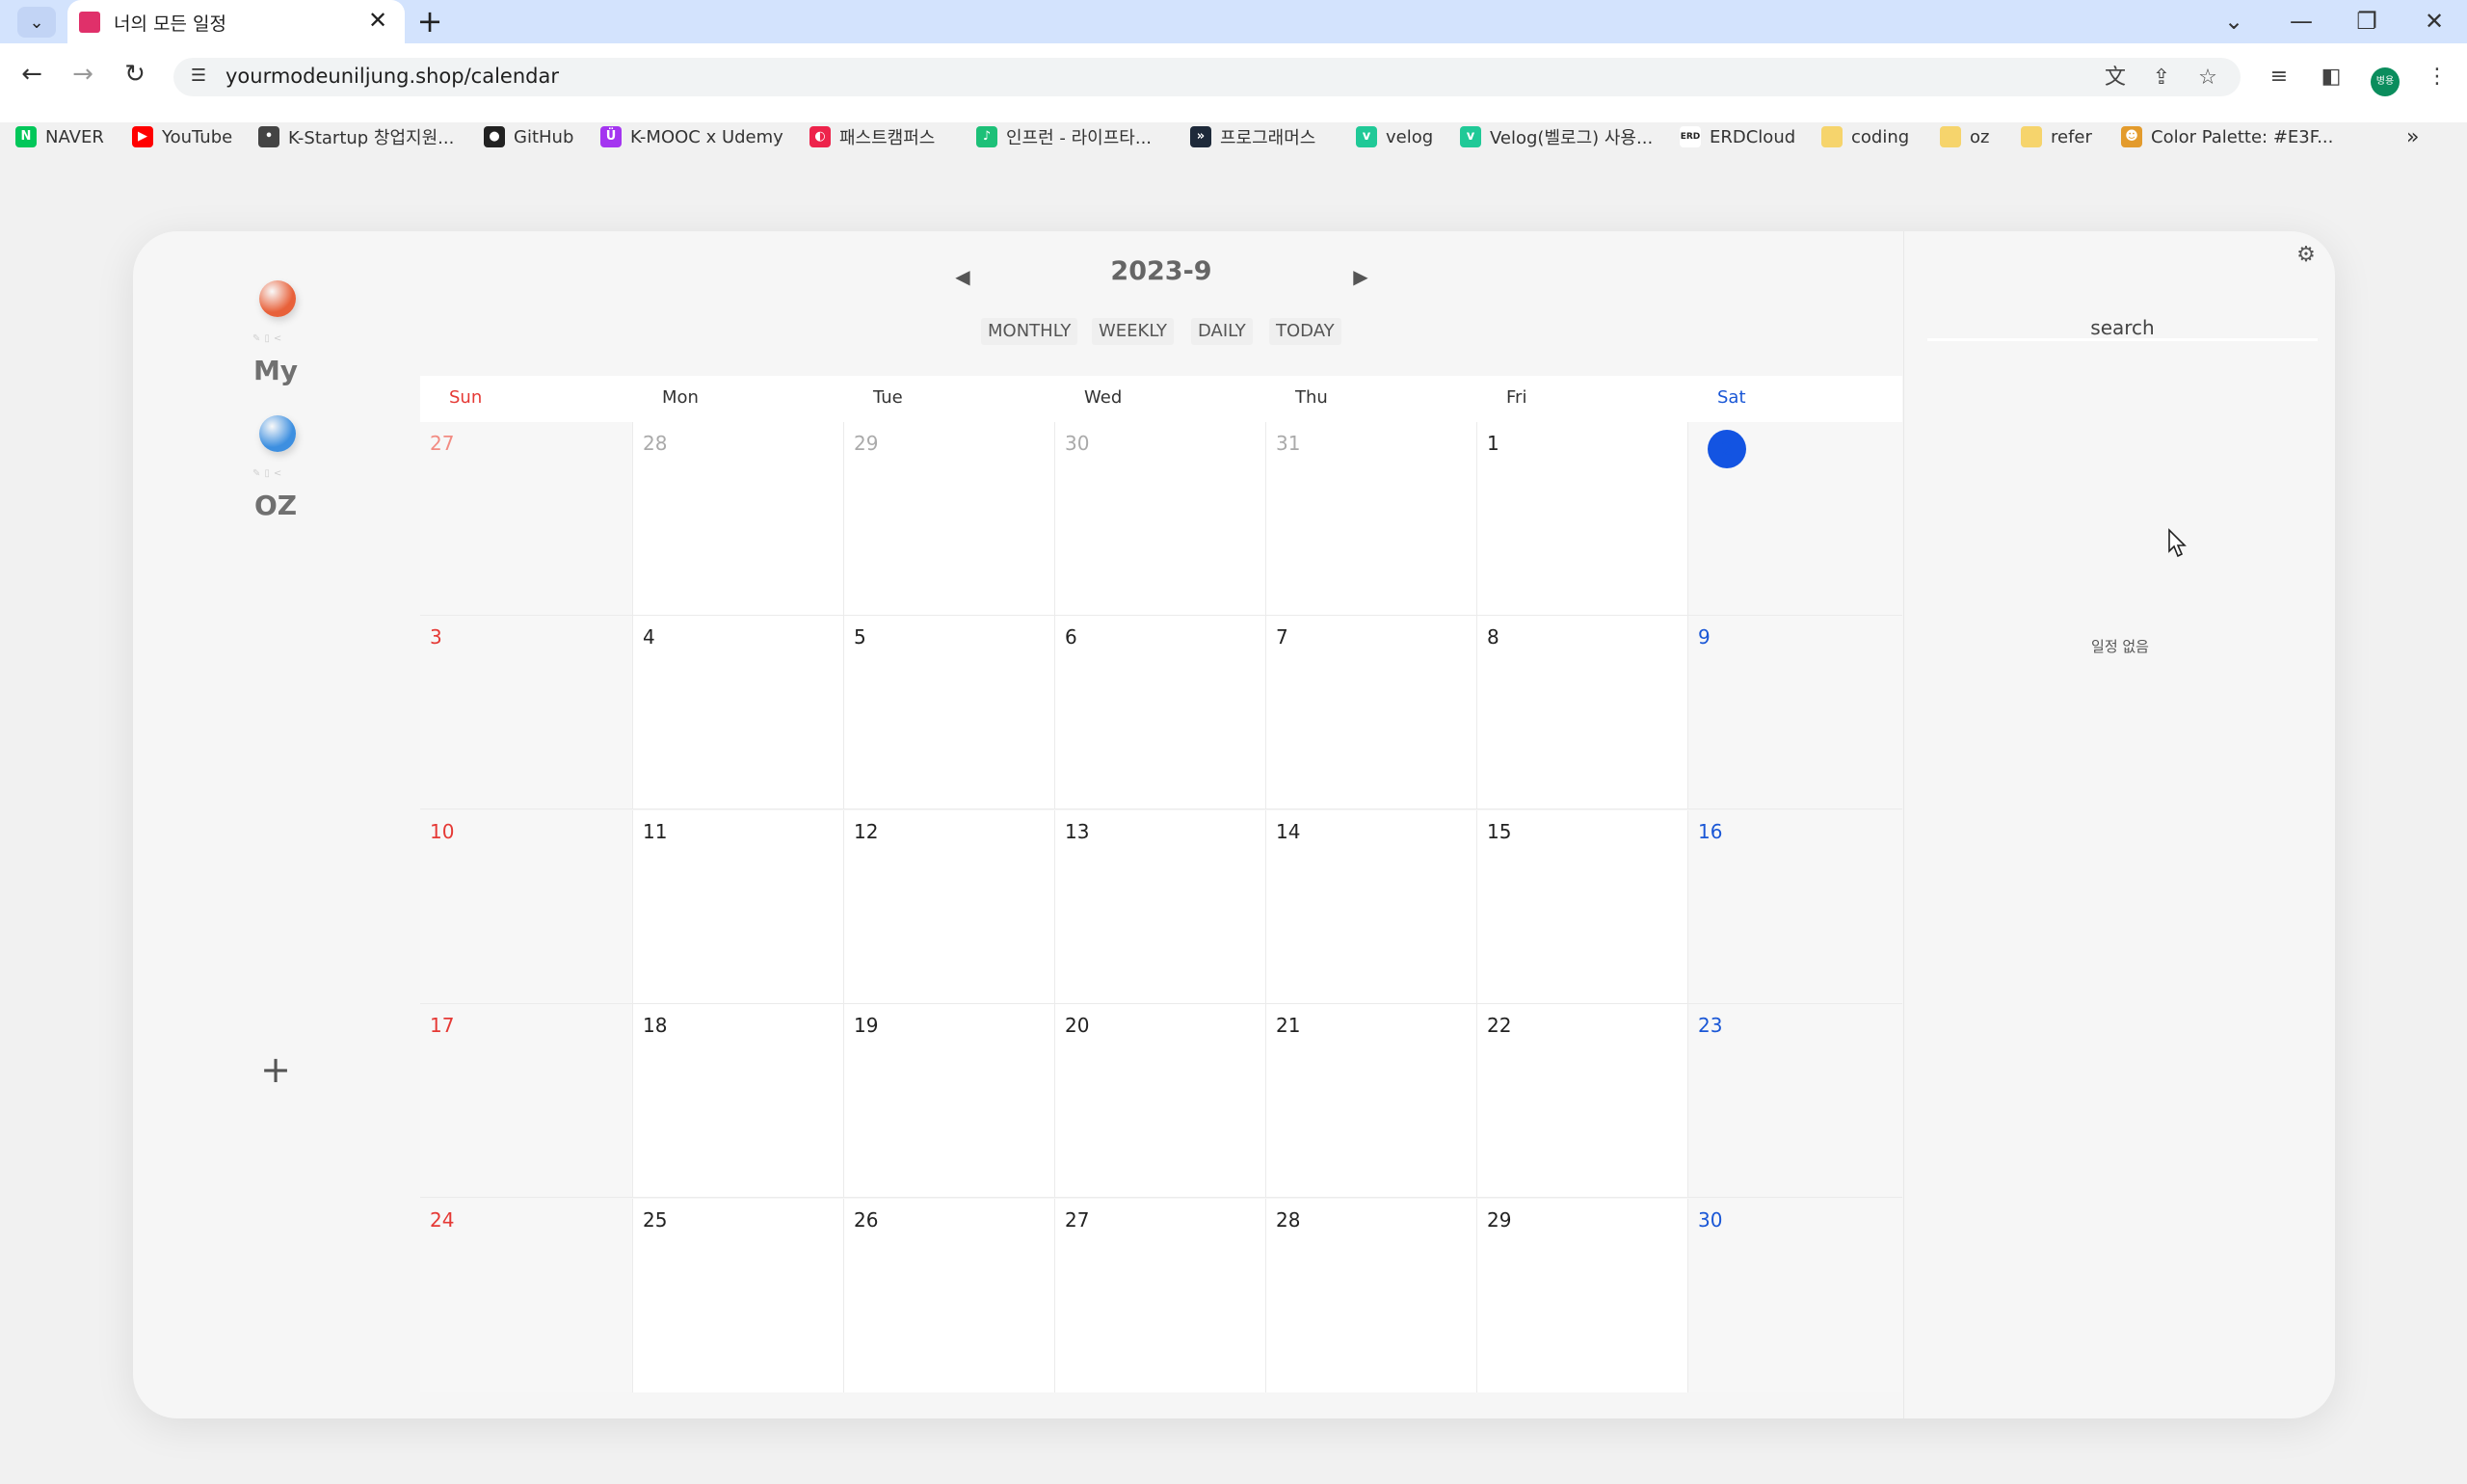 Image resolution: width=2467 pixels, height=1484 pixels. I want to click on udemy-icon: Ü, so click(611, 136).